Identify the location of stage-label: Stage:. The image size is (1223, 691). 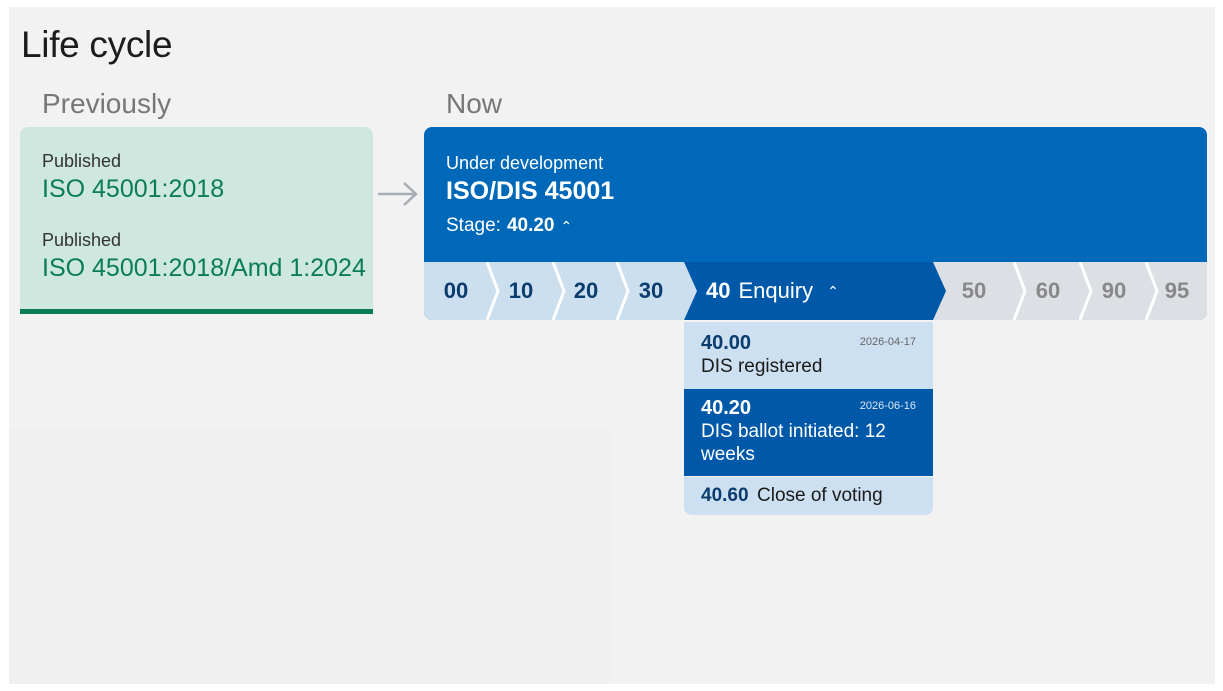
(473, 225).